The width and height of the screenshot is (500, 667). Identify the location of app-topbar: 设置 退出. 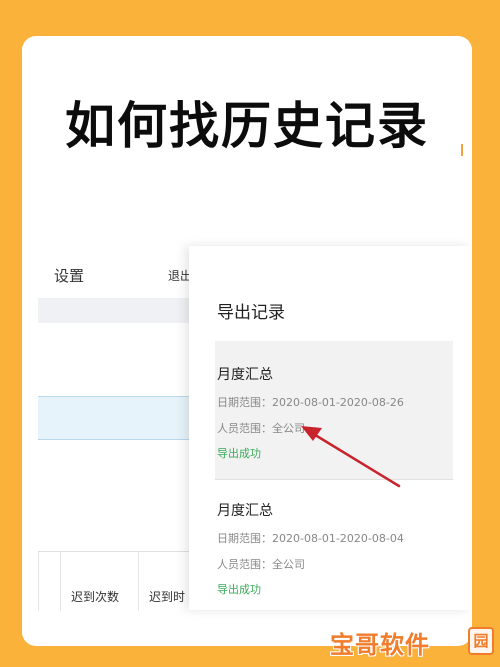
(123, 272).